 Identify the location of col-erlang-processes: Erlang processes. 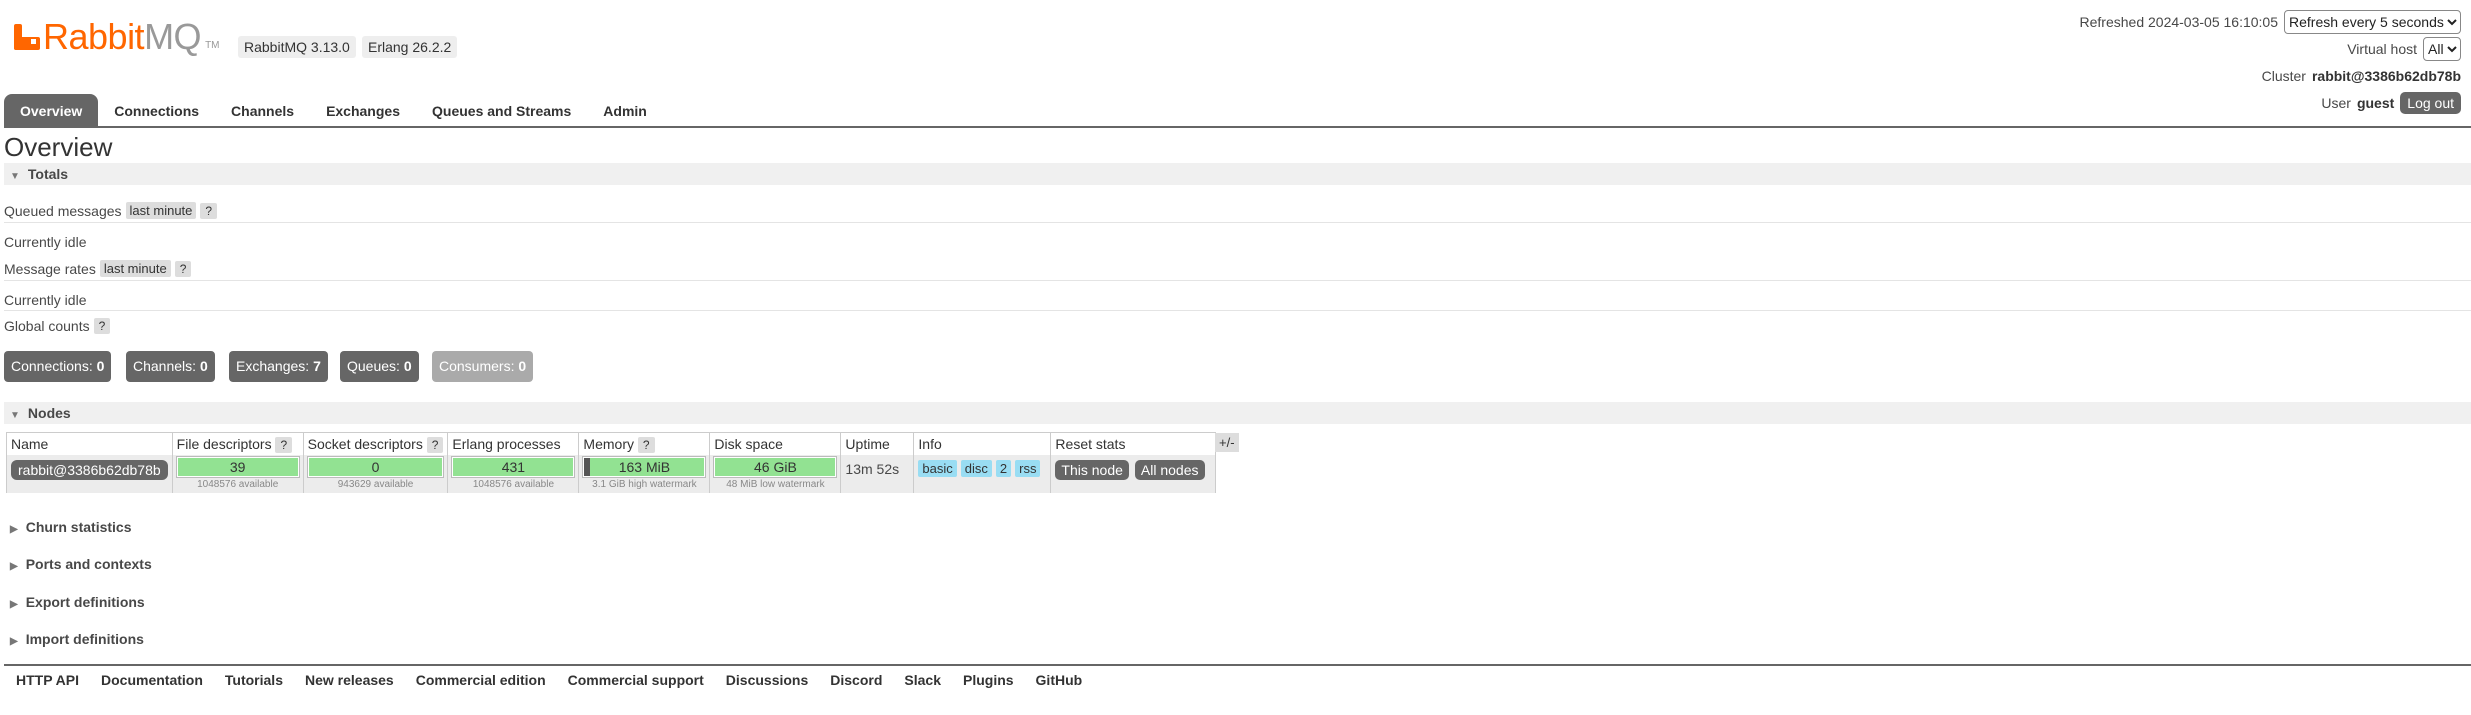
(513, 443).